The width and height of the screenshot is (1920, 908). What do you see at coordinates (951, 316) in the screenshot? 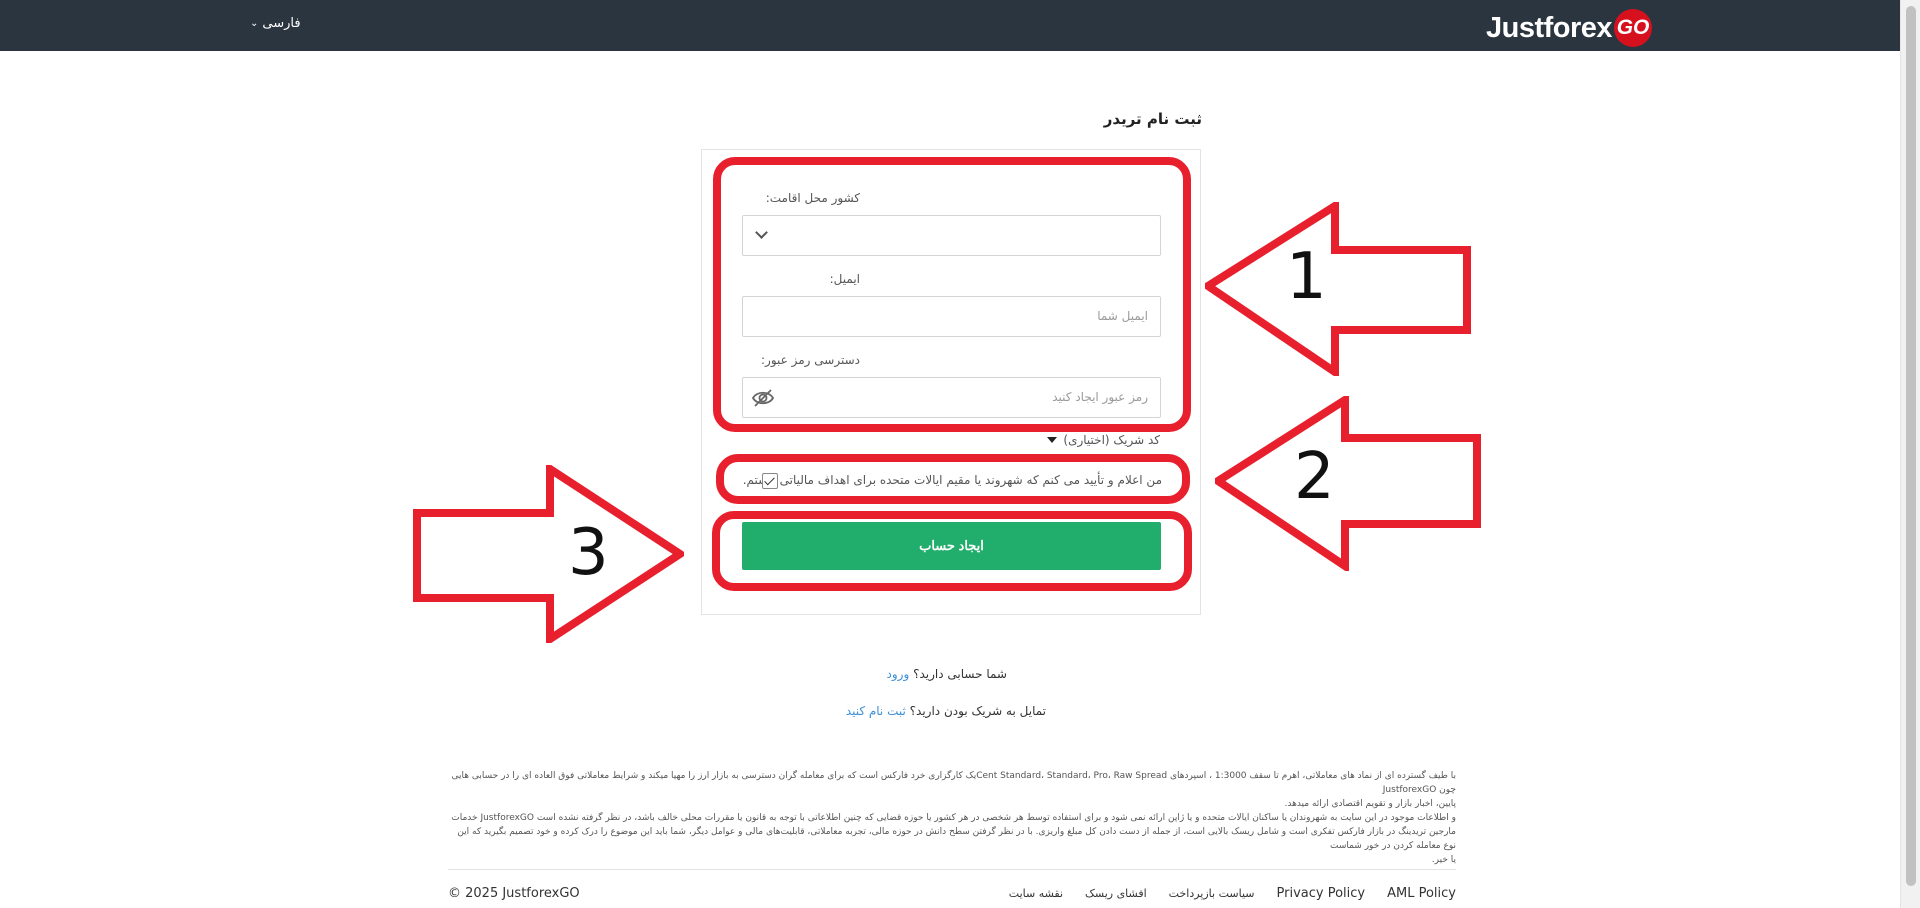
I see `email-field: ایمیل شما` at bounding box center [951, 316].